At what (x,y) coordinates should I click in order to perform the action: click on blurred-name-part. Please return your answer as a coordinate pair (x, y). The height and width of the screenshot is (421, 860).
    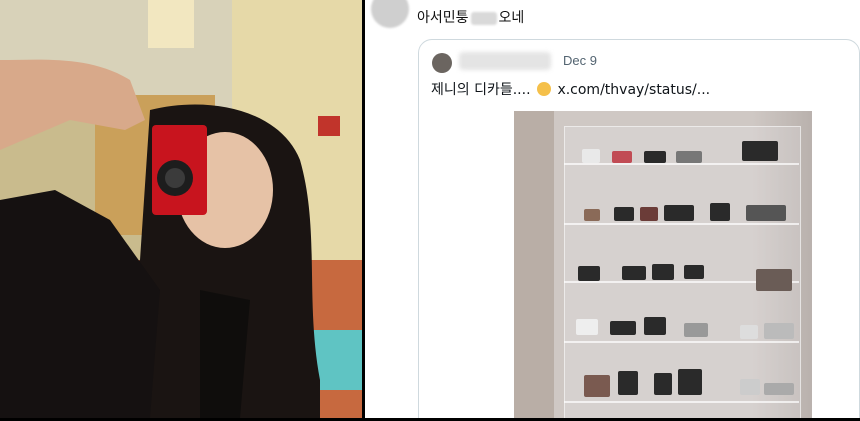
    Looking at the image, I should click on (483, 18).